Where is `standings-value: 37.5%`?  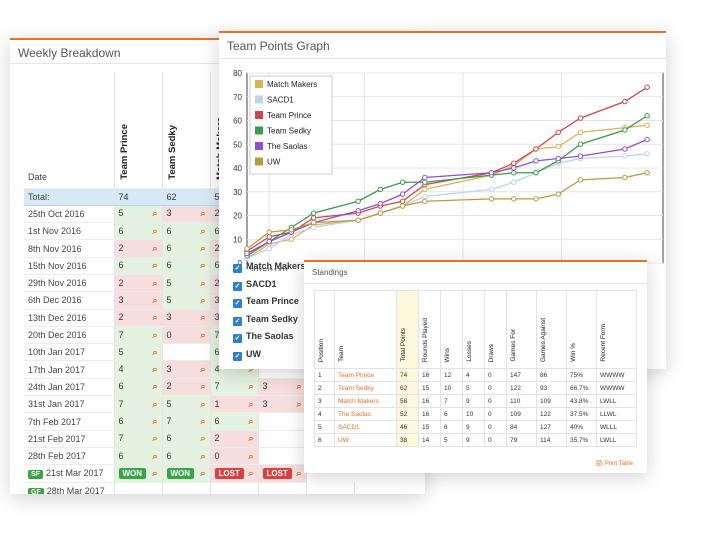 standings-value: 37.5% is located at coordinates (579, 414).